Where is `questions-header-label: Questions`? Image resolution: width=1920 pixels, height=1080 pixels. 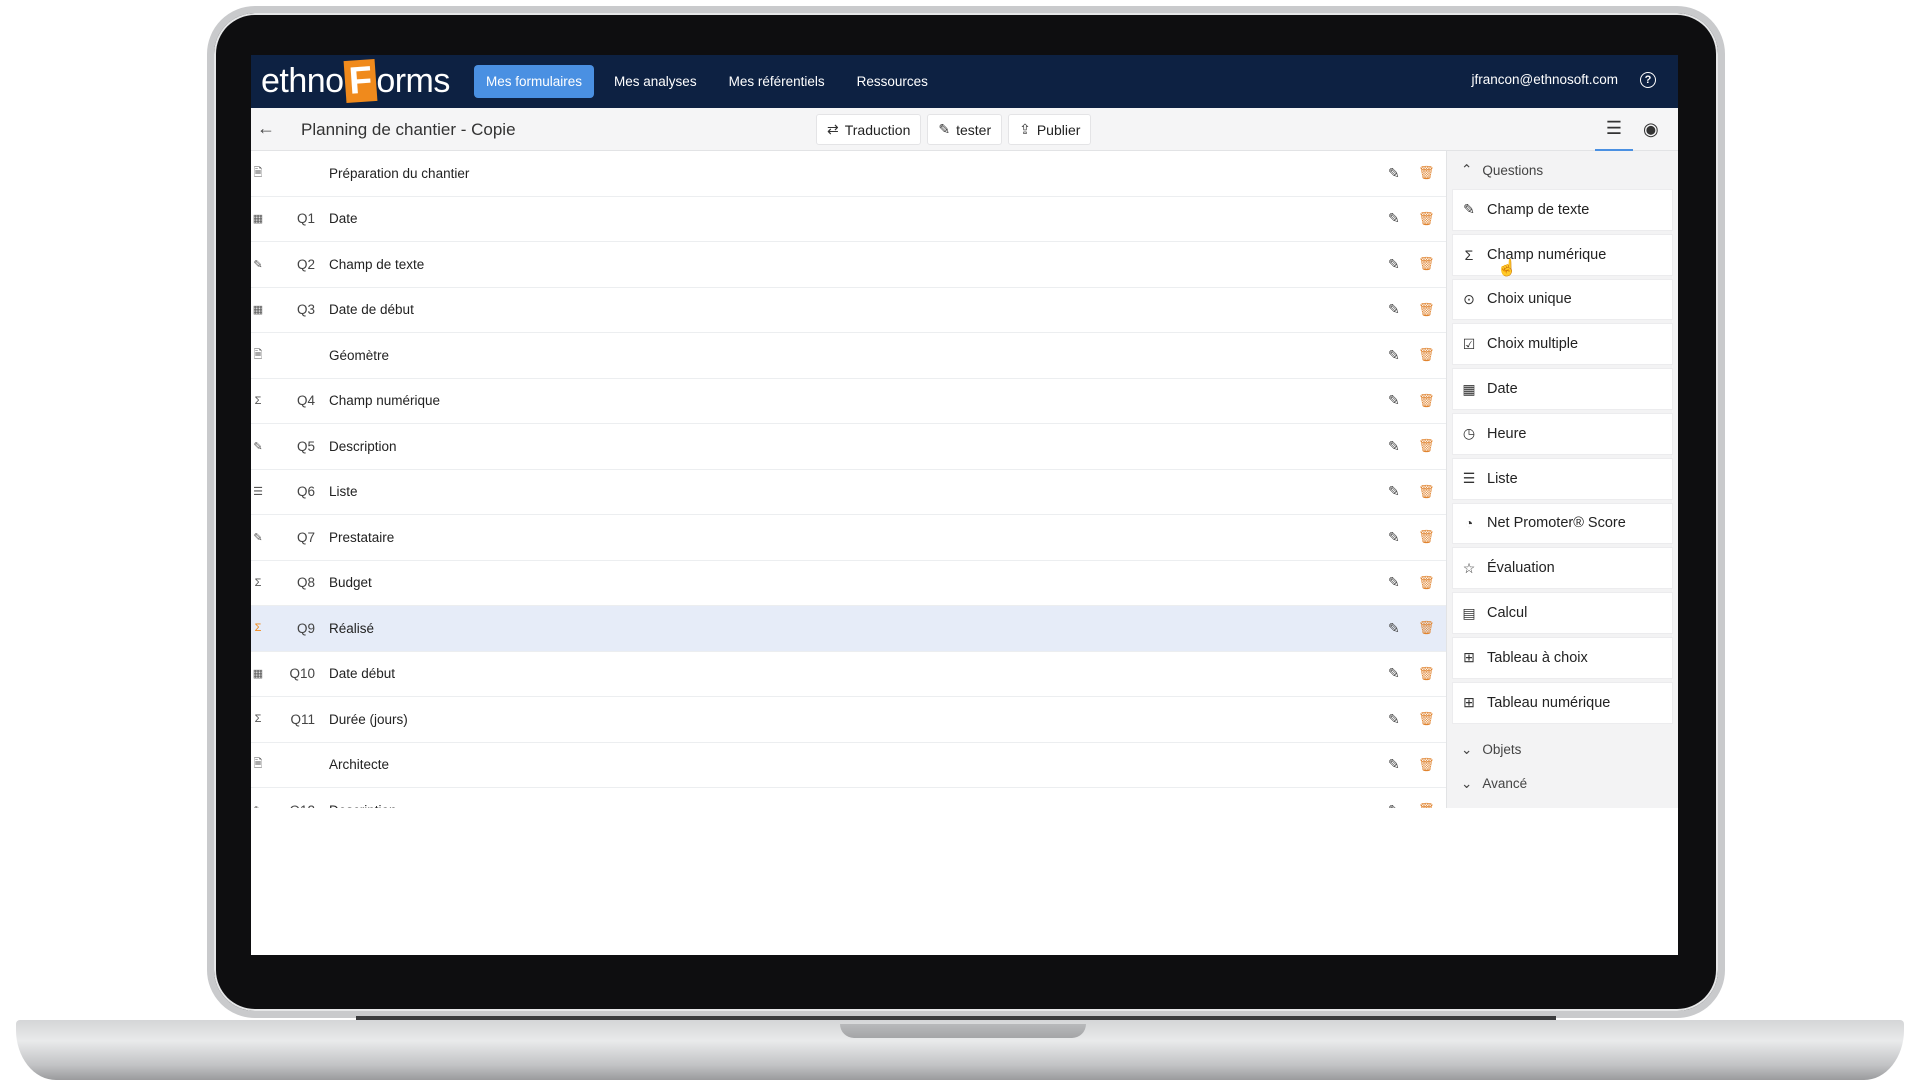 questions-header-label: Questions is located at coordinates (1513, 170).